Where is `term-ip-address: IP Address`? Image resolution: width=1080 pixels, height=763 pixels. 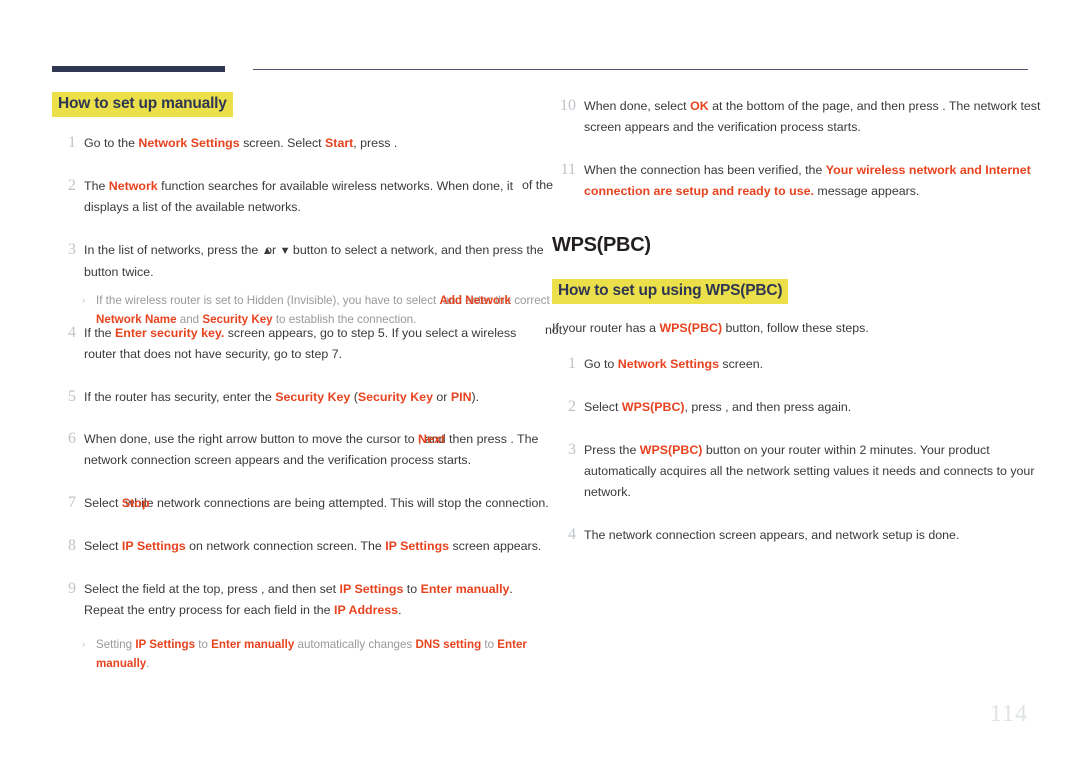
term-ip-address: IP Address is located at coordinates (366, 610).